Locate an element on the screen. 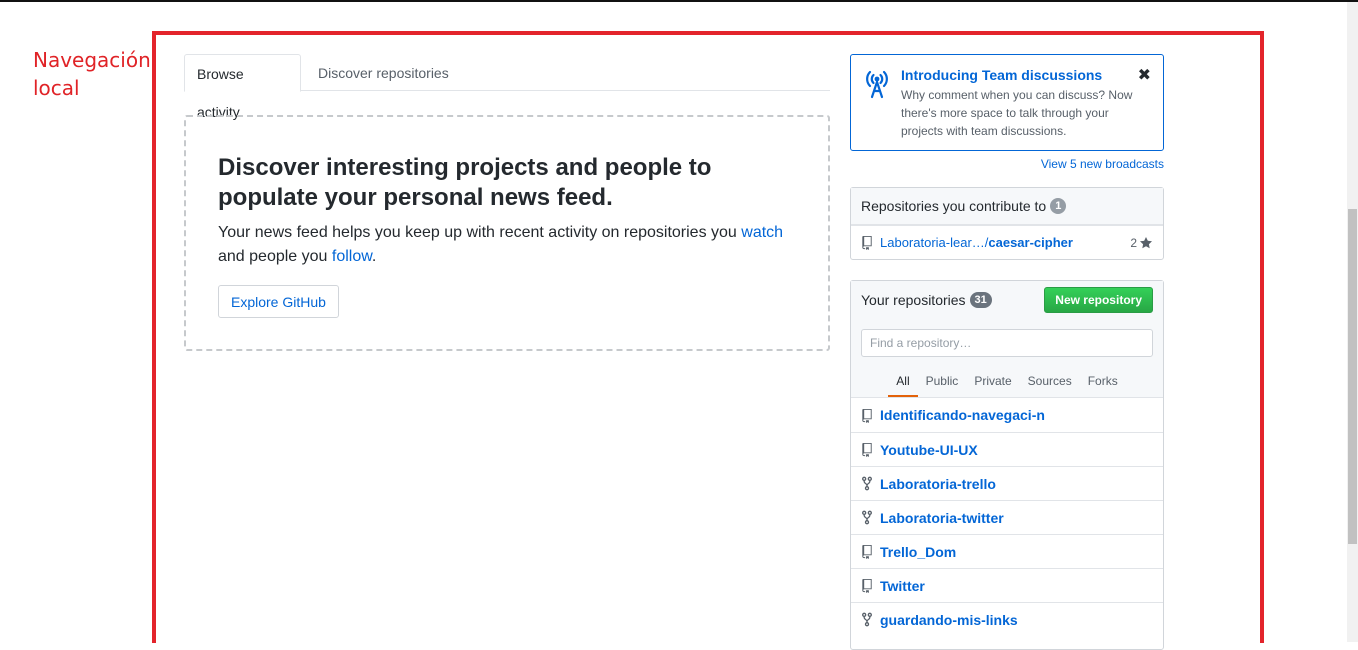  annotation-label: Navegación local is located at coordinates (92, 74).